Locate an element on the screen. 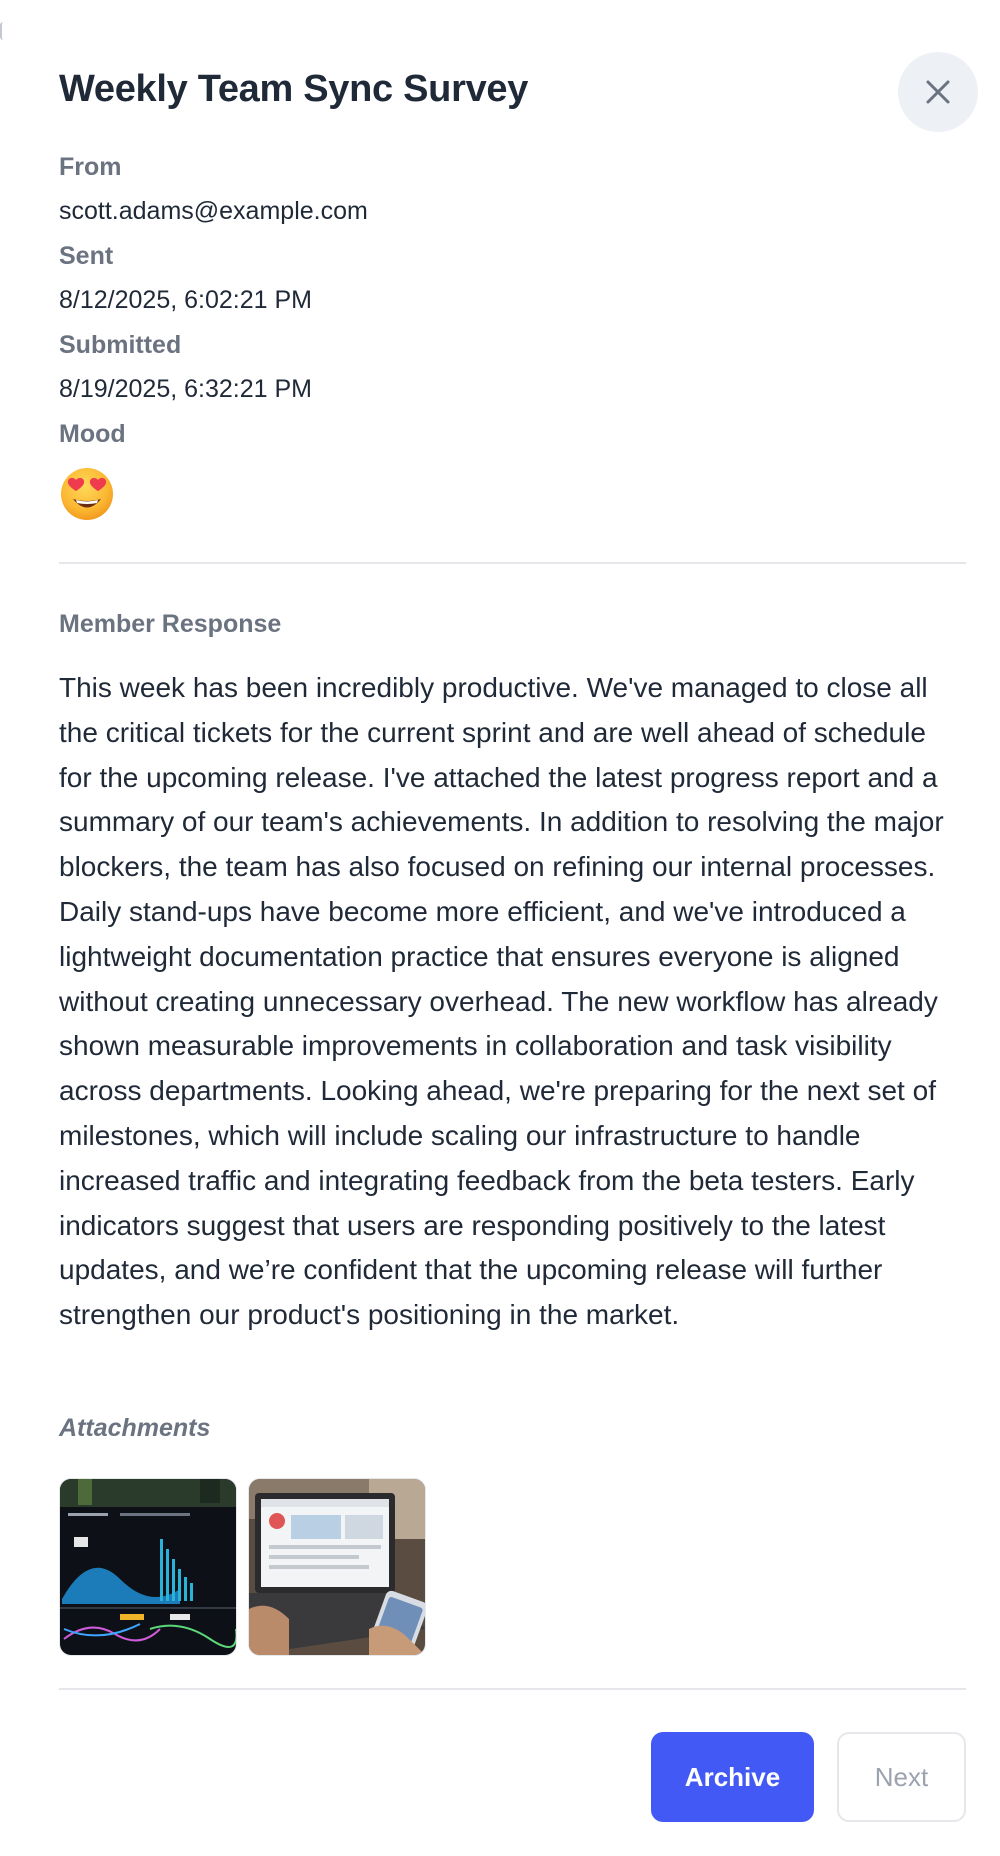 This screenshot has height=1856, width=1000. close-button is located at coordinates (938, 92).